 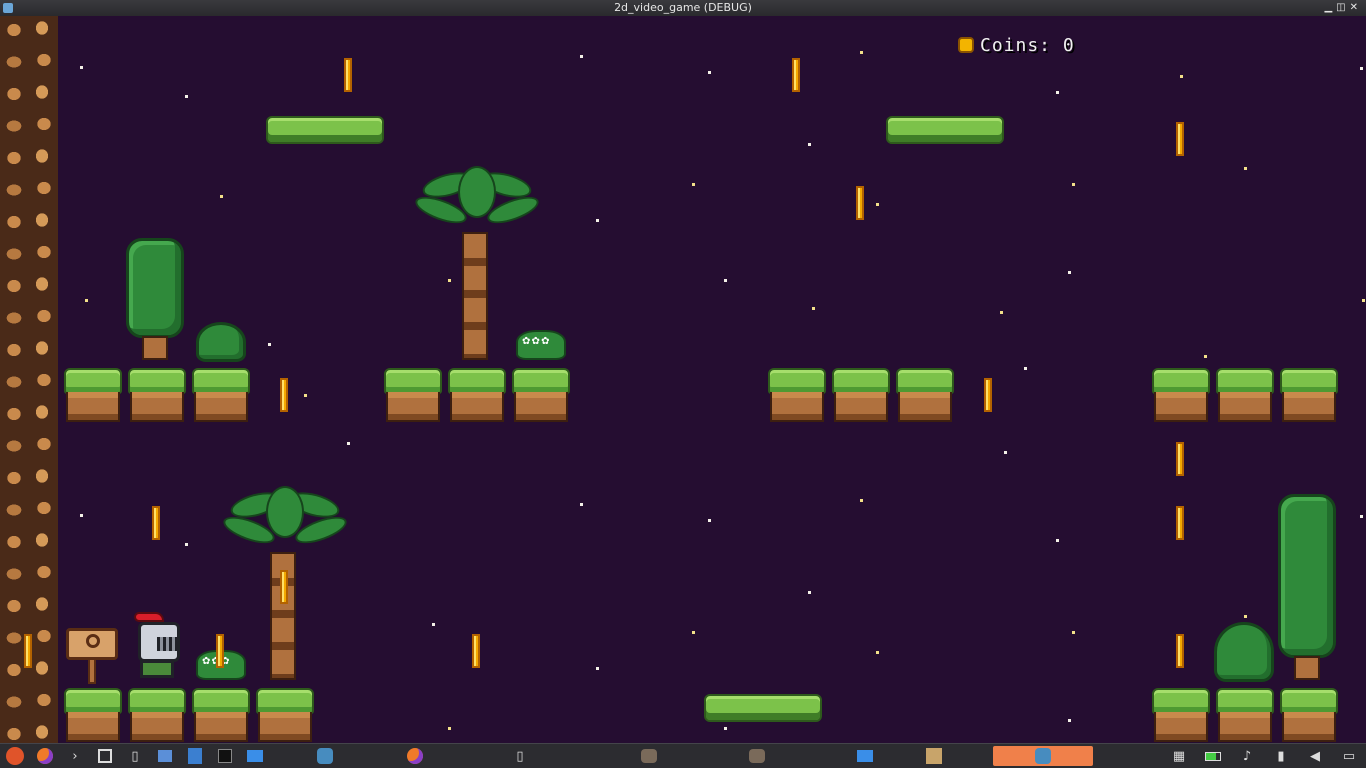 I want to click on network-icon: ▦, so click(x=1179, y=756).